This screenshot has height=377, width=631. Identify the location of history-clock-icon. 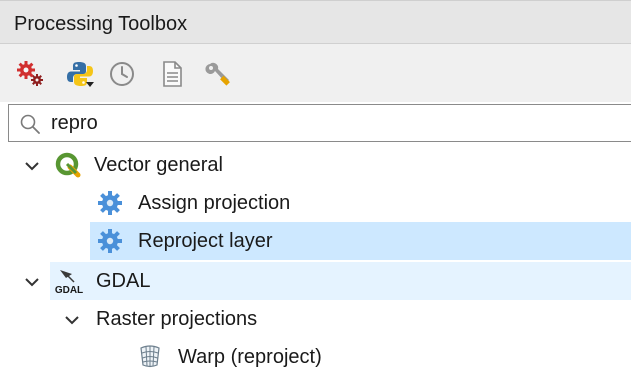
(122, 74).